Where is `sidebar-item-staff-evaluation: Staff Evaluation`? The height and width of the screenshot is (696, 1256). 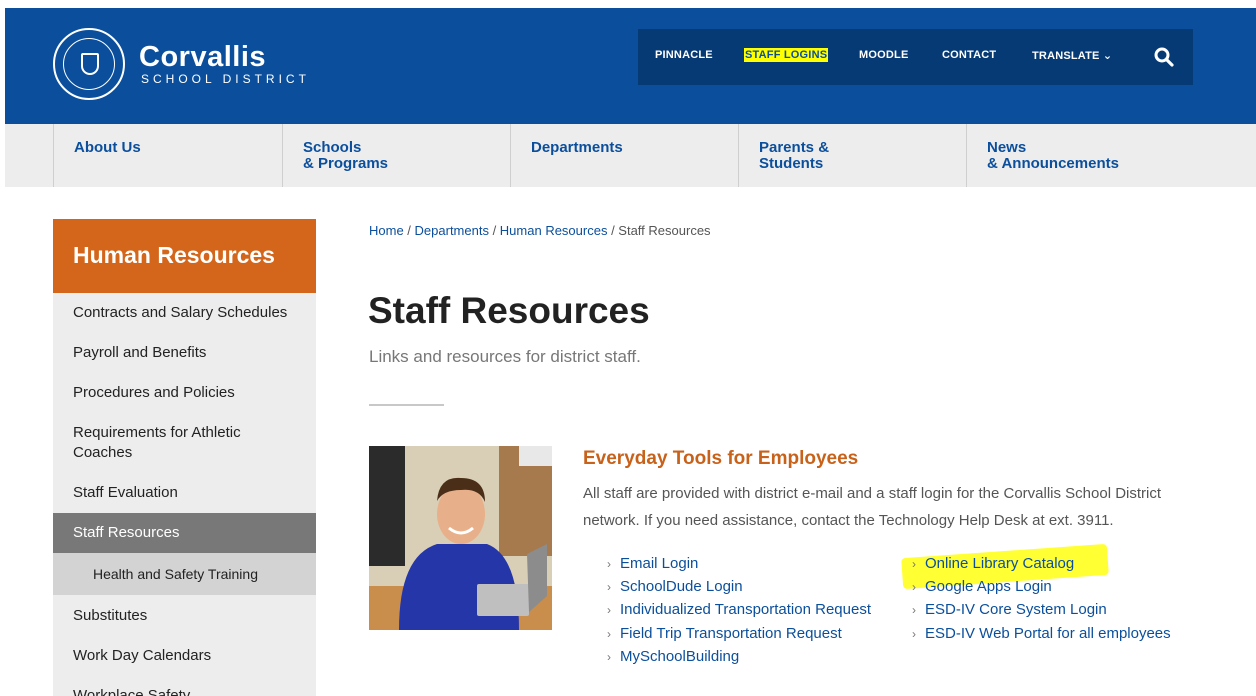
sidebar-item-staff-evaluation: Staff Evaluation is located at coordinates (184, 493).